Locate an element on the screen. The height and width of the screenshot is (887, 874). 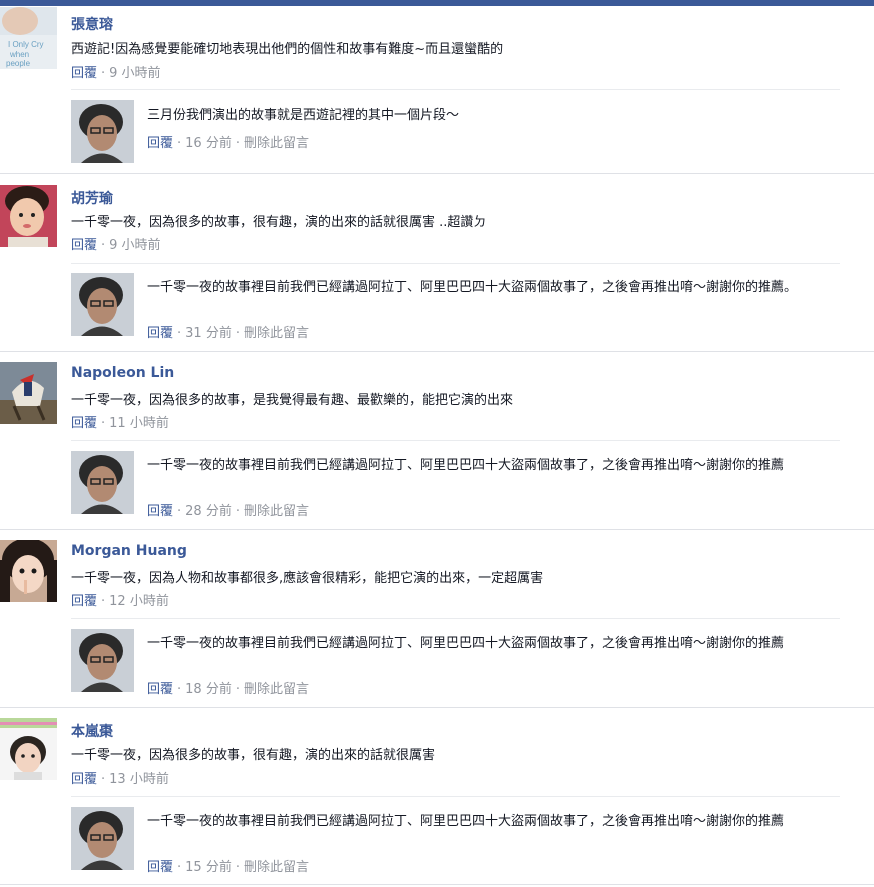
timestamp: 13 小時前 is located at coordinates (139, 779).